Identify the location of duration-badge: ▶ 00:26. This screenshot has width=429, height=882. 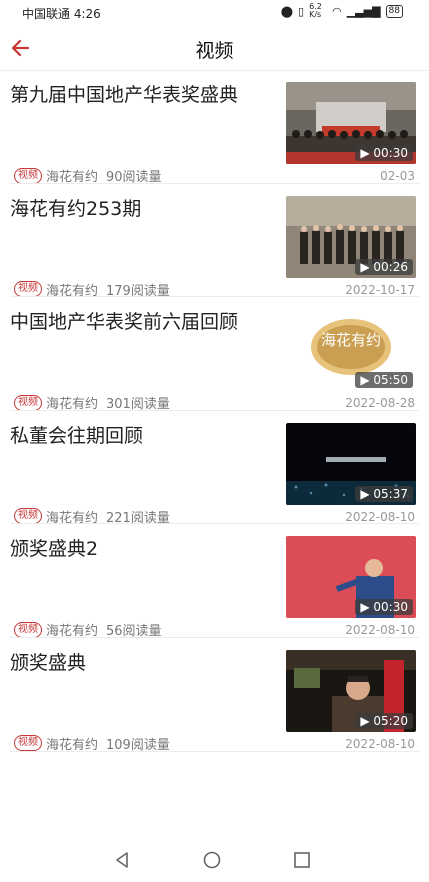
(384, 266).